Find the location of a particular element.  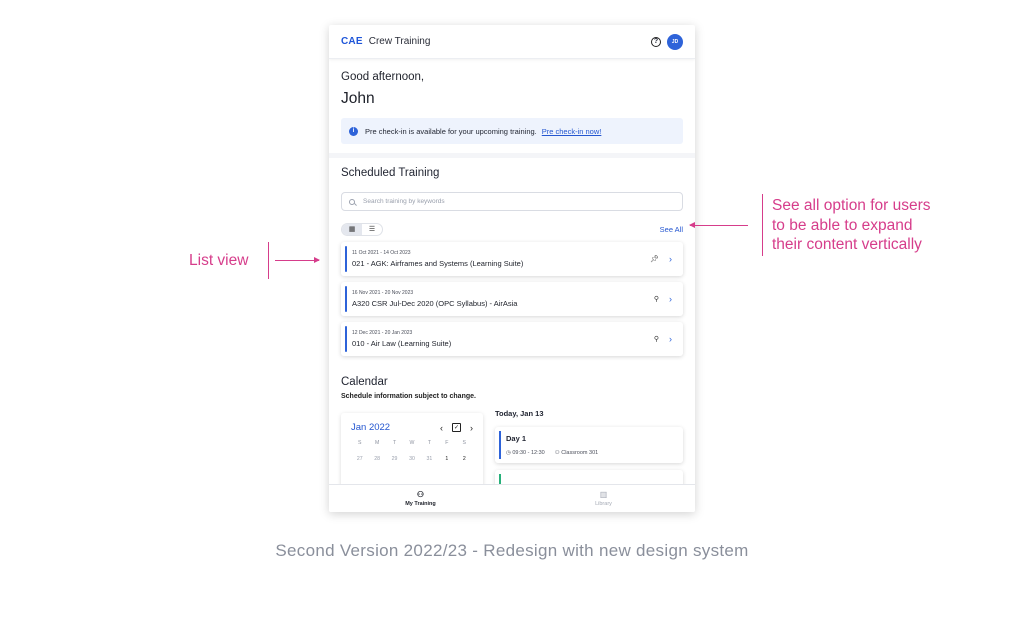

section-divider is located at coordinates (512, 155).